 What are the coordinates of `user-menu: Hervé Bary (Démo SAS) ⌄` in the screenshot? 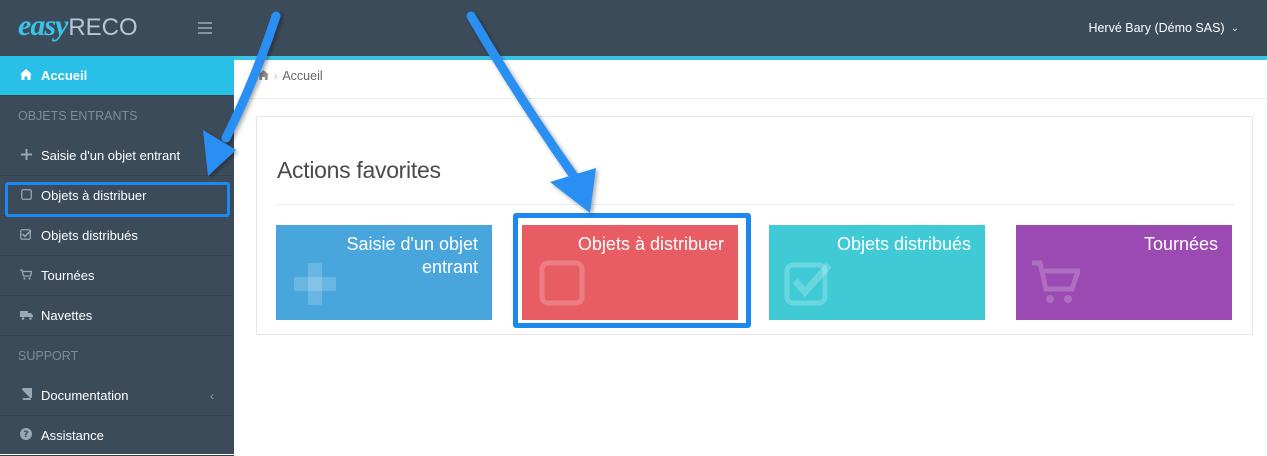 It's located at (1163, 28).